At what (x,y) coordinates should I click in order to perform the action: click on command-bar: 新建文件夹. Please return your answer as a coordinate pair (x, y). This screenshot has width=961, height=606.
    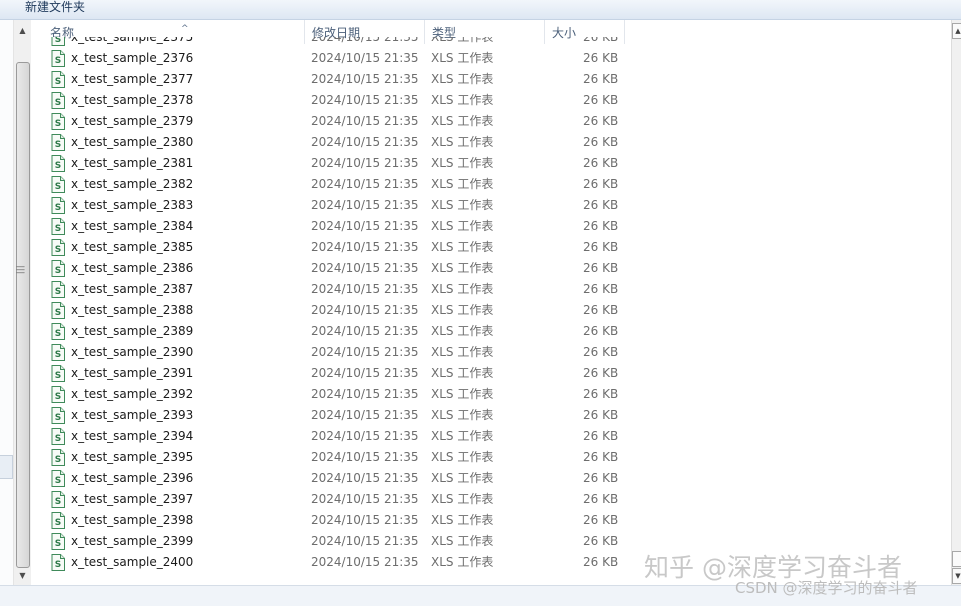
    Looking at the image, I should click on (480, 10).